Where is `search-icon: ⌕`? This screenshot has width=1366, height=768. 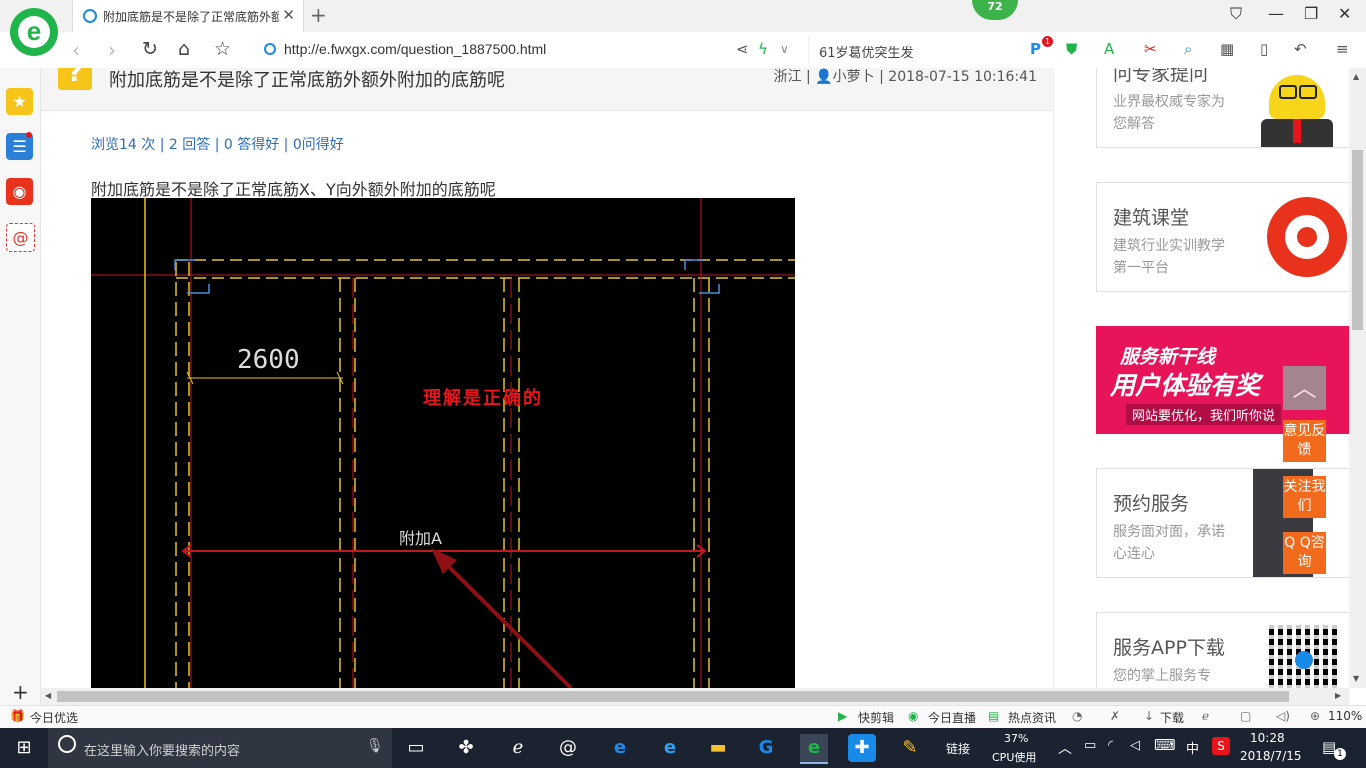 search-icon: ⌕ is located at coordinates (910, 49).